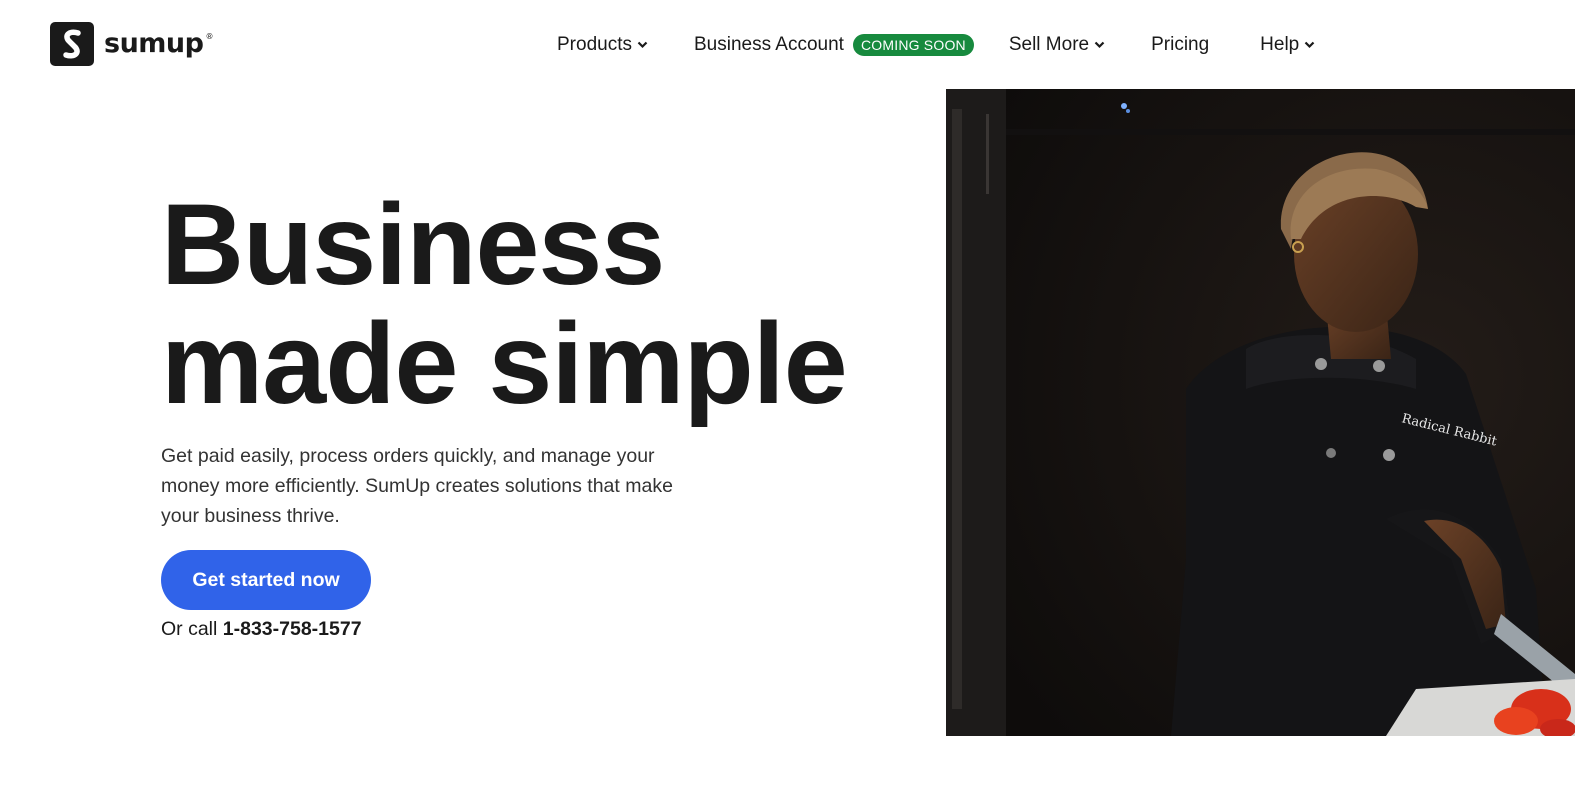 The width and height of the screenshot is (1575, 801). I want to click on sumup-logo: sumup ®, so click(131, 44).